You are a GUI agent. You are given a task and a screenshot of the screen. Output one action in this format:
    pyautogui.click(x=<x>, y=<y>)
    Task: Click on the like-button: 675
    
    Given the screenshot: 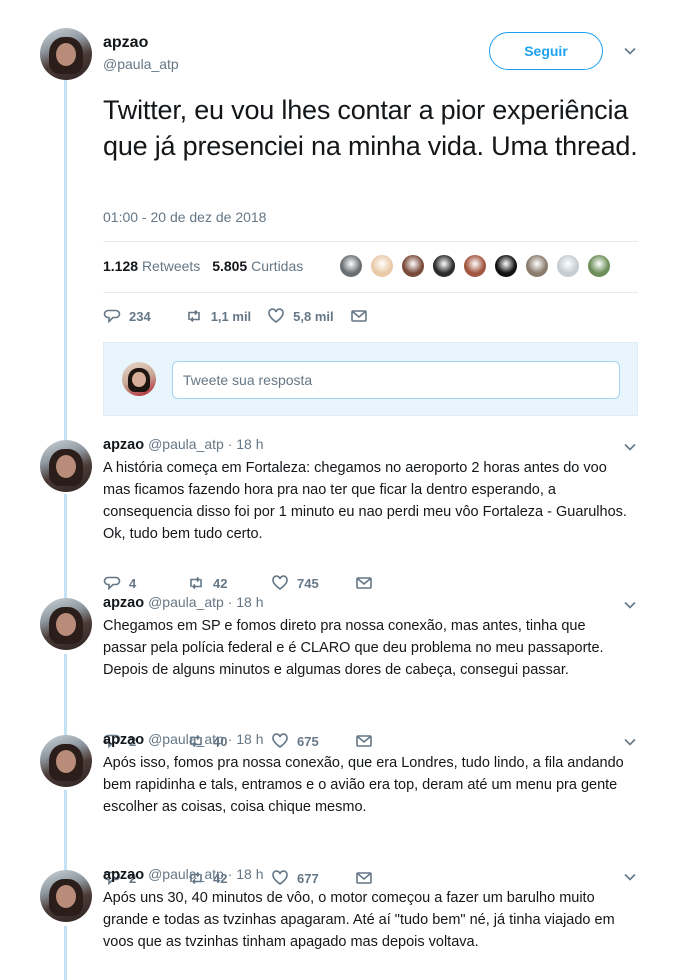 What is the action you would take?
    pyautogui.click(x=313, y=741)
    